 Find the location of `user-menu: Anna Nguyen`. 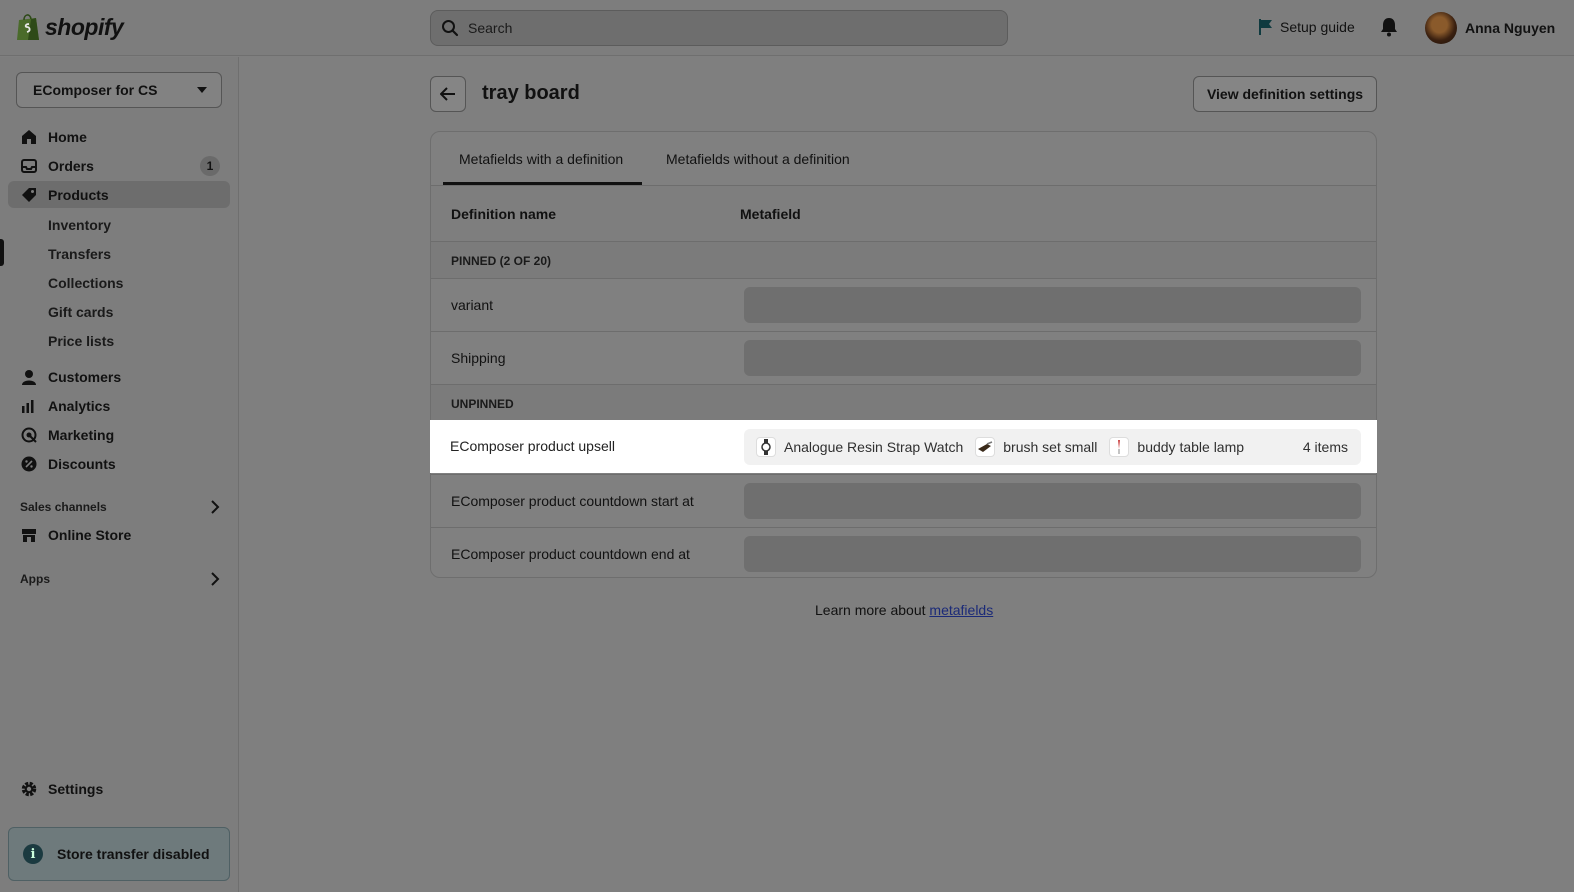

user-menu: Anna Nguyen is located at coordinates (1490, 28).